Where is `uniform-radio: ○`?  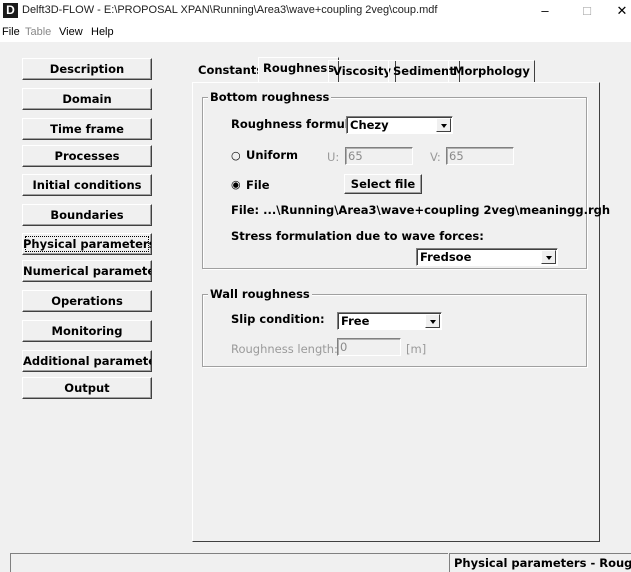 uniform-radio: ○ is located at coordinates (237, 155).